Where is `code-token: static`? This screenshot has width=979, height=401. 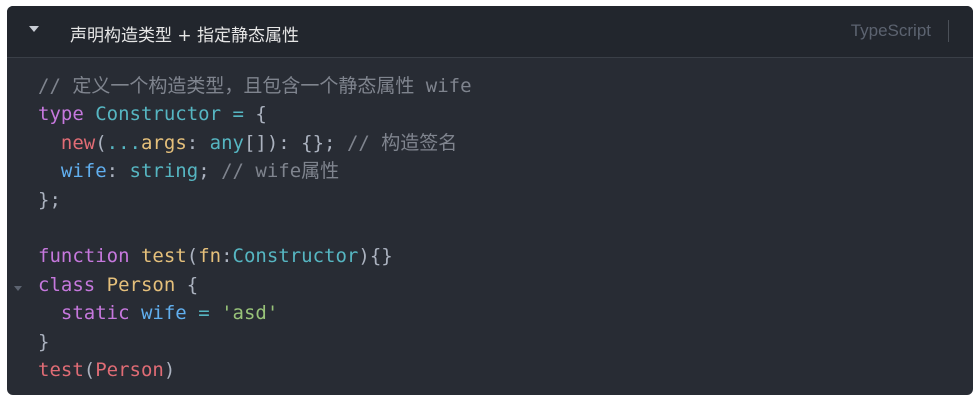
code-token: static is located at coordinates (95, 313).